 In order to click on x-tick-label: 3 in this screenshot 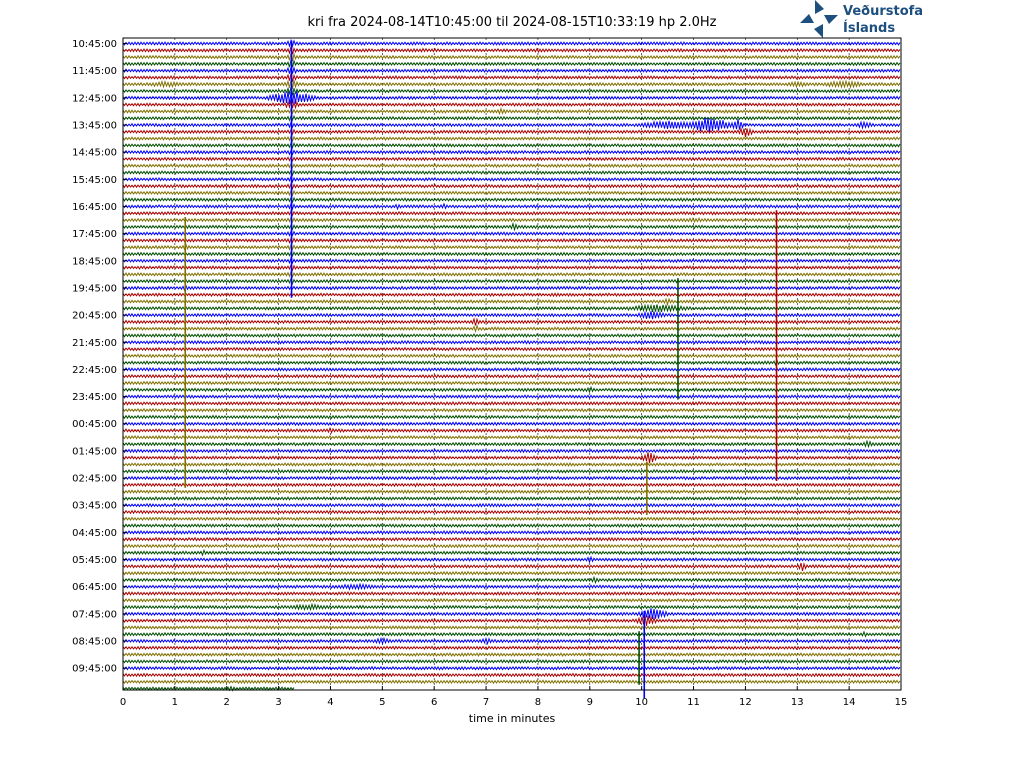, I will do `click(278, 702)`.